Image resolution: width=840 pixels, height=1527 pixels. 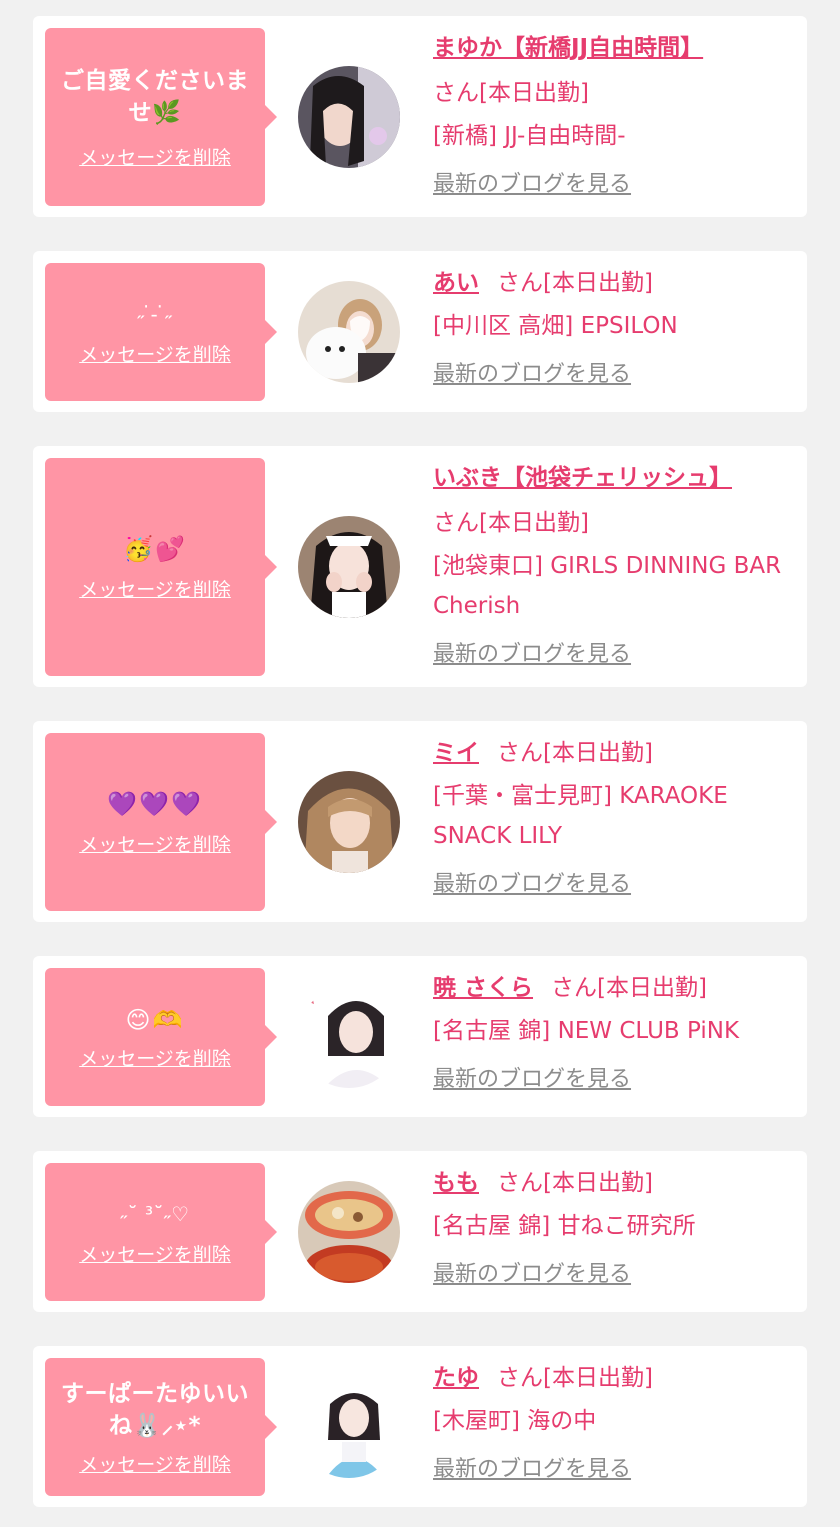 I want to click on message-text: ˶˘ ³˘˶♡, so click(x=155, y=1213).